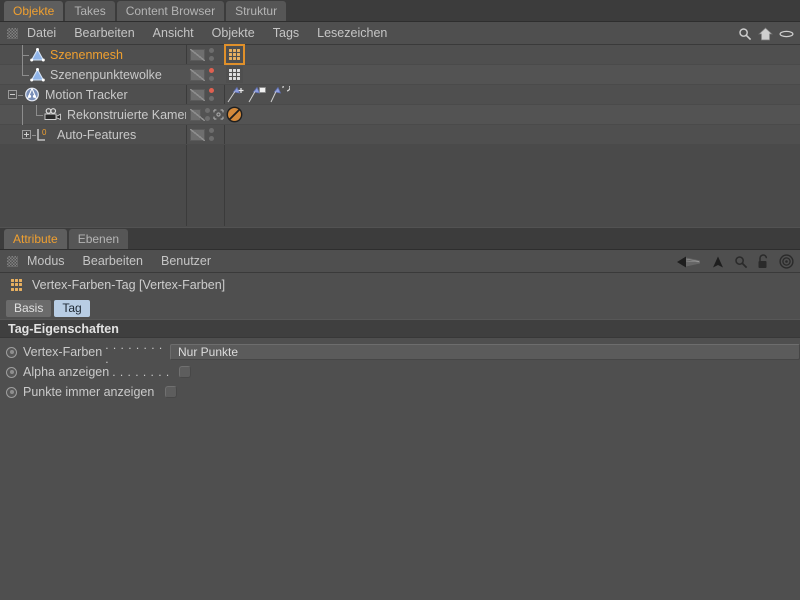  Describe the element at coordinates (171, 392) in the screenshot. I see `punkte-immer-anzeigen-checkbox` at that location.